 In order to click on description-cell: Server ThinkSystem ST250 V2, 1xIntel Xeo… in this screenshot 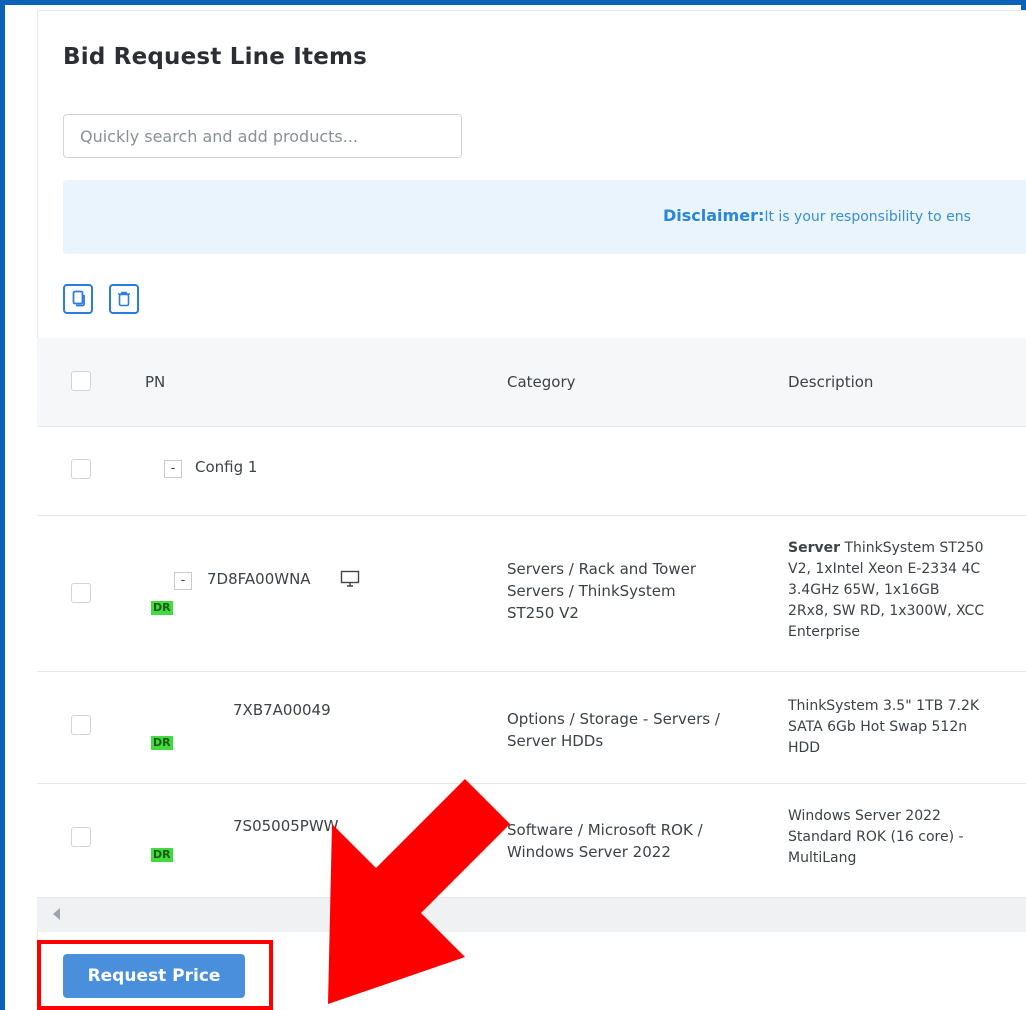, I will do `click(886, 590)`.